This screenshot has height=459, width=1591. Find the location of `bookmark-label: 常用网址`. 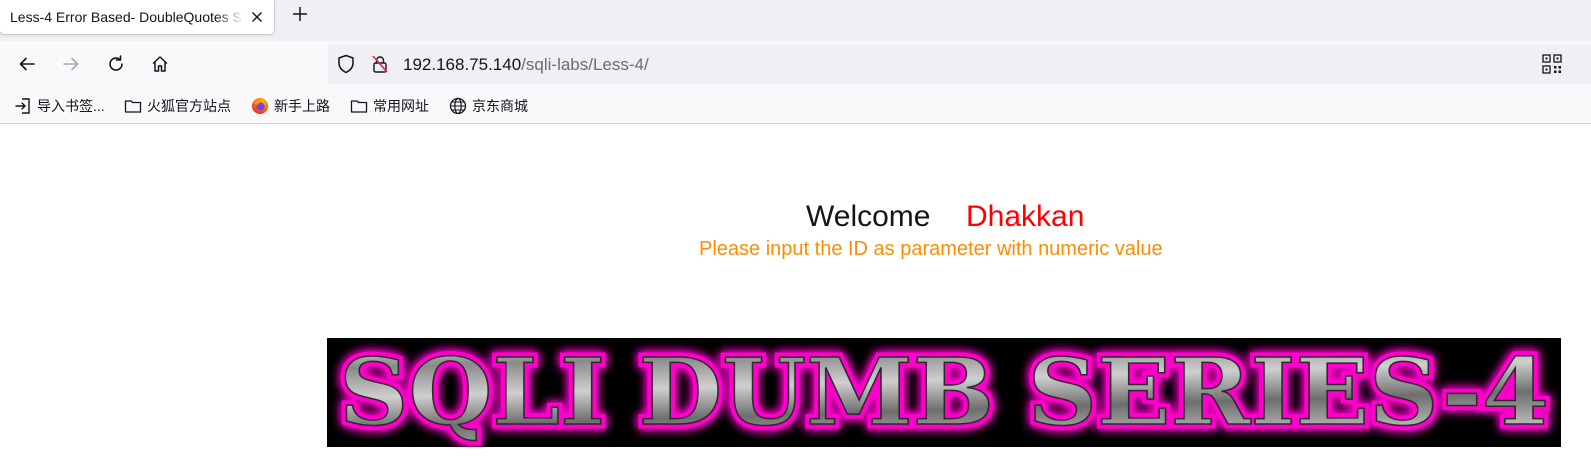

bookmark-label: 常用网址 is located at coordinates (401, 106).